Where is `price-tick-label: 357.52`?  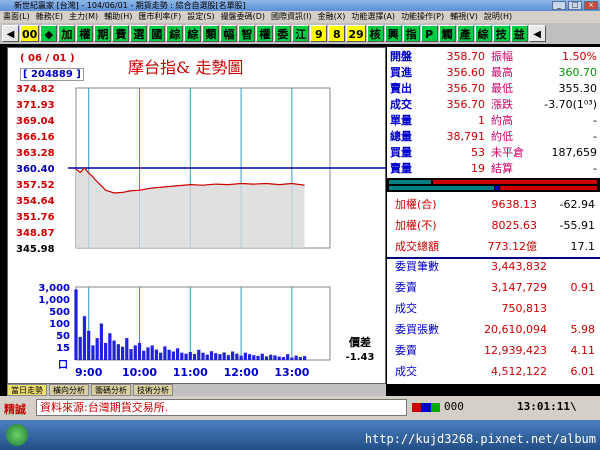
price-tick-label: 357.52 is located at coordinates (35, 185).